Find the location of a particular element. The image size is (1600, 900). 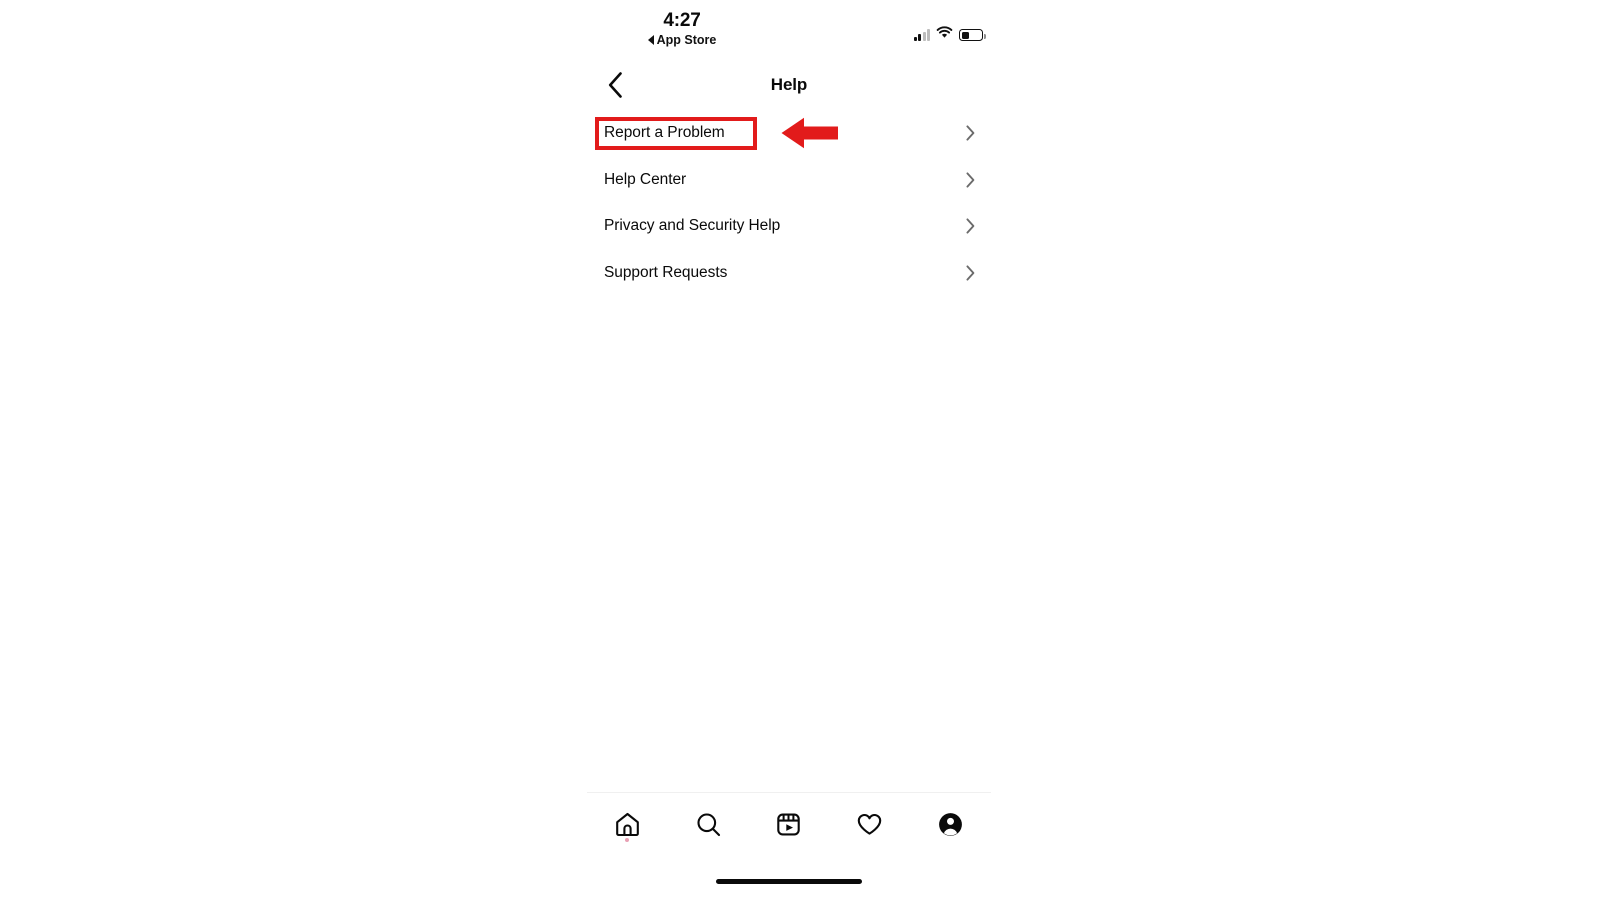

tab-search is located at coordinates (708, 824).